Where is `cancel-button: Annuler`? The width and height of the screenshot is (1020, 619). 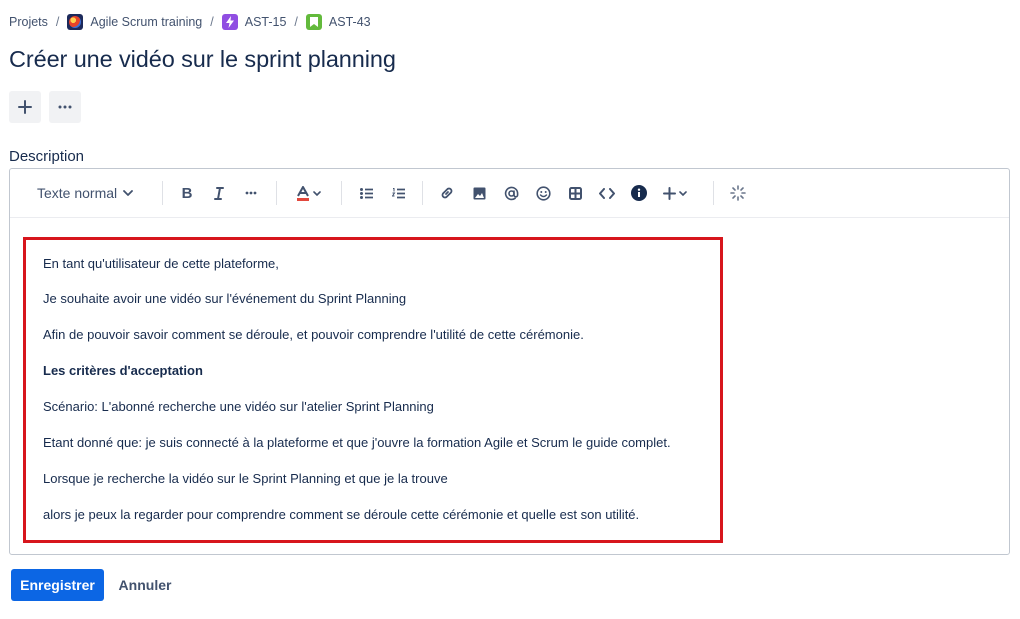 cancel-button: Annuler is located at coordinates (145, 585).